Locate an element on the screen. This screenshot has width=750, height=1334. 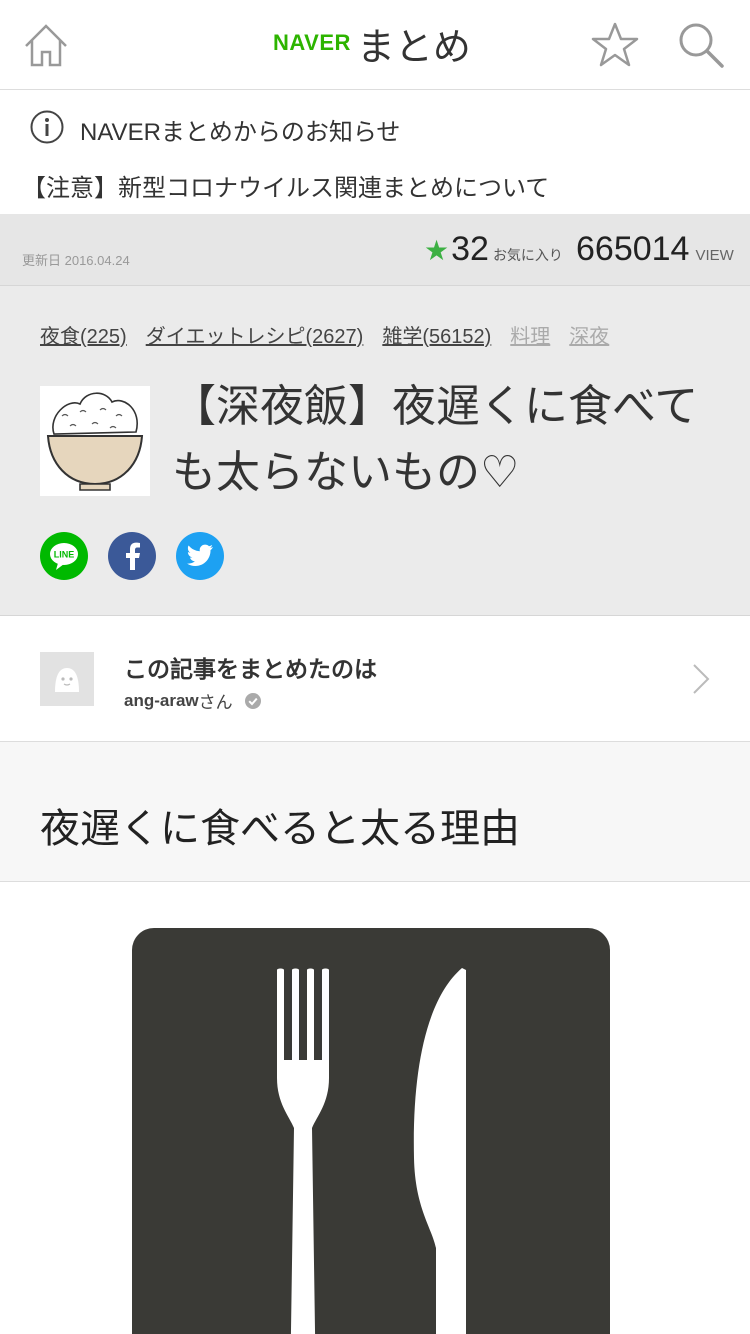
section-title: 夜遅くに食べると太る理由 is located at coordinates (280, 829).